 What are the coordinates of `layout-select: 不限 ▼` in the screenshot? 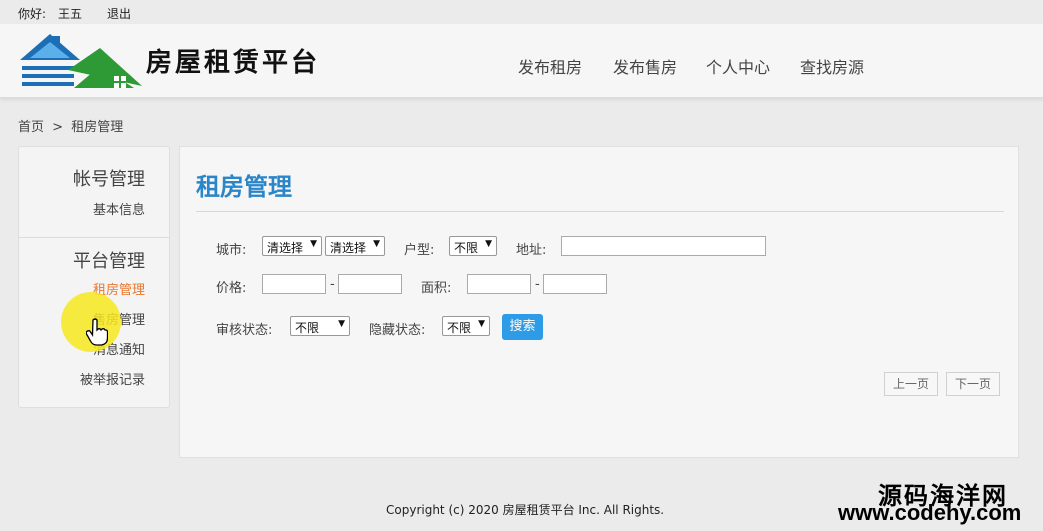 It's located at (473, 246).